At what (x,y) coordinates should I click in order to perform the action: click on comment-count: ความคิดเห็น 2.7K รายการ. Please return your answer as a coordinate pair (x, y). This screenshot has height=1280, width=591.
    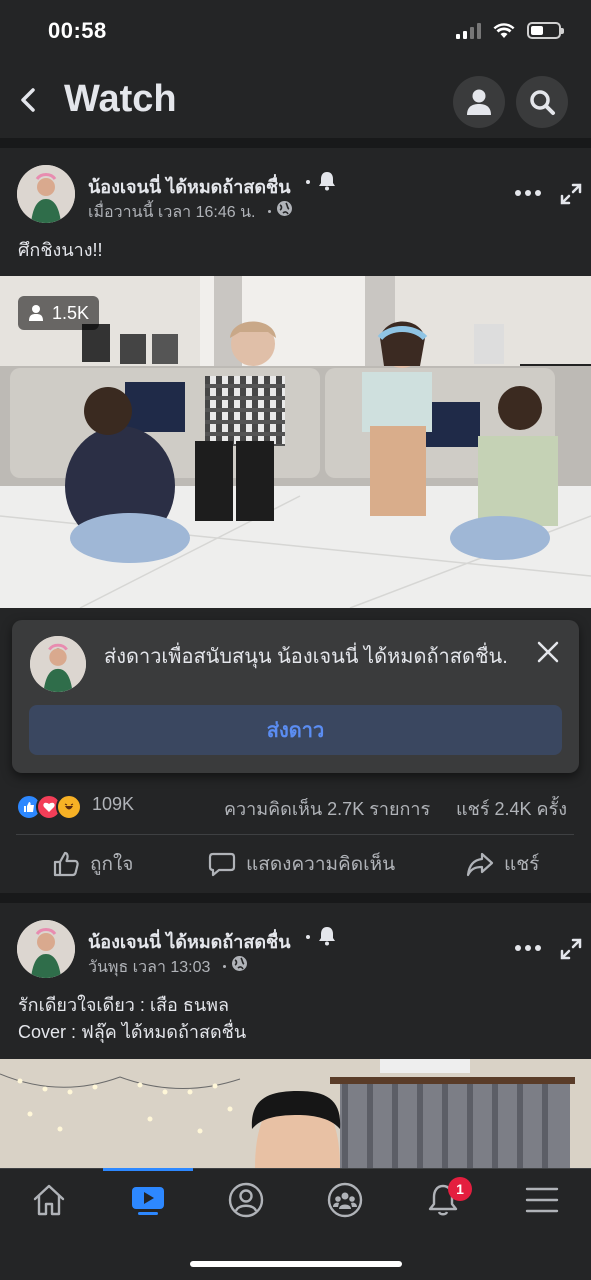
    Looking at the image, I should click on (327, 808).